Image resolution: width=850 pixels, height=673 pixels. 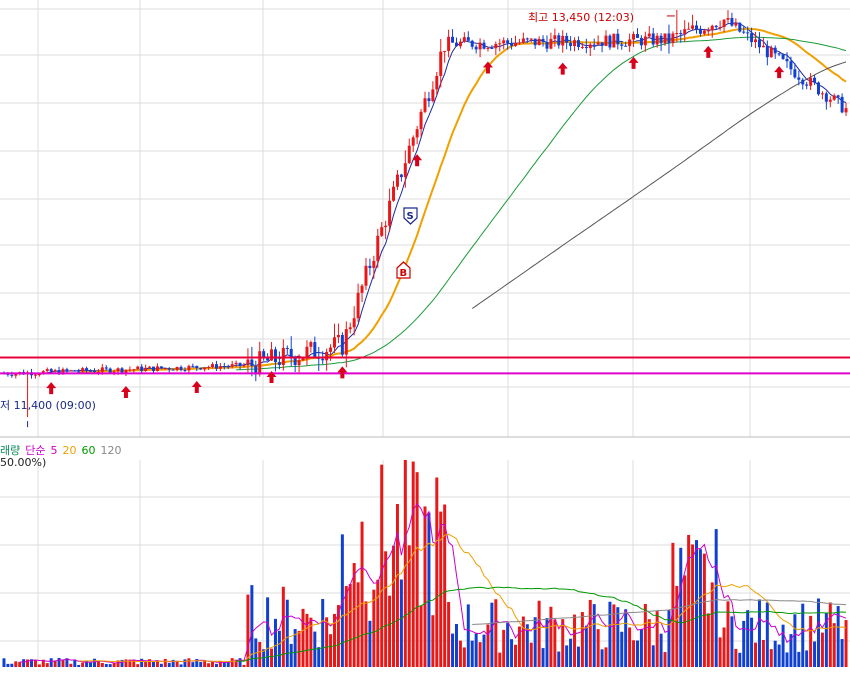 I want to click on sell-marker-icon: S, so click(x=410, y=216).